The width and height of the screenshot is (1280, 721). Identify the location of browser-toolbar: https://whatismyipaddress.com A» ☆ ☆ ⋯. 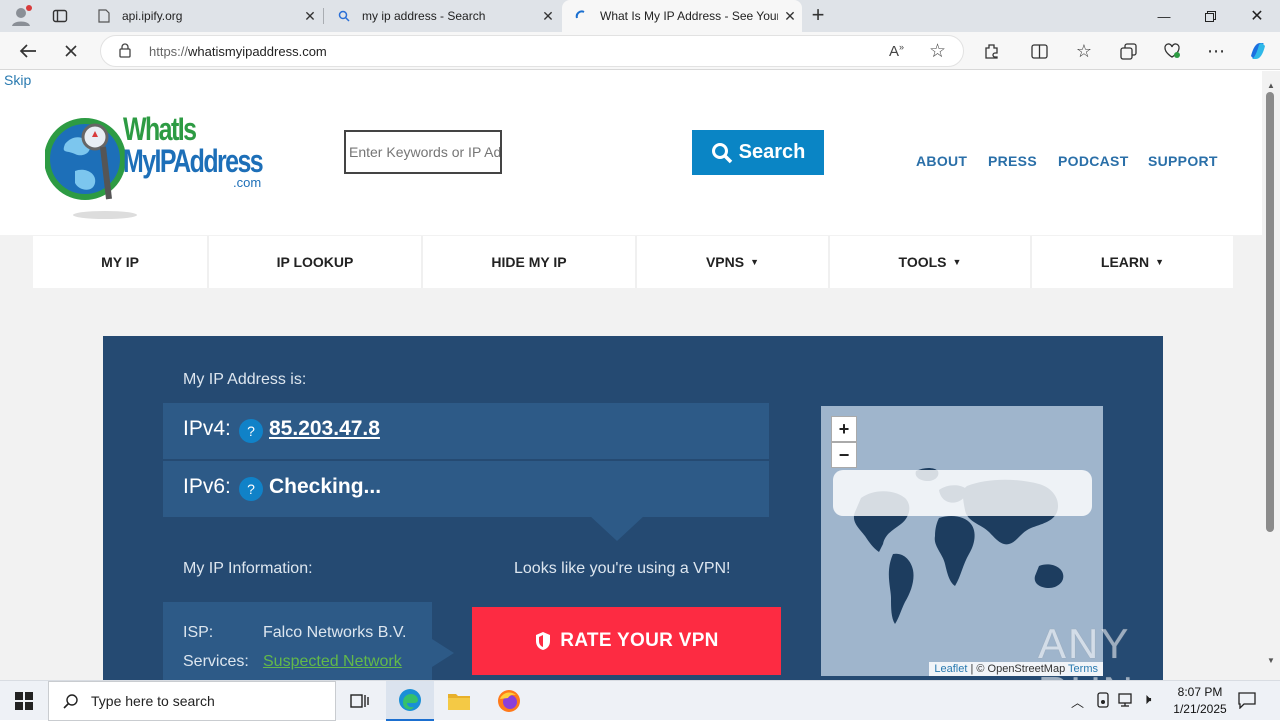
(640, 51).